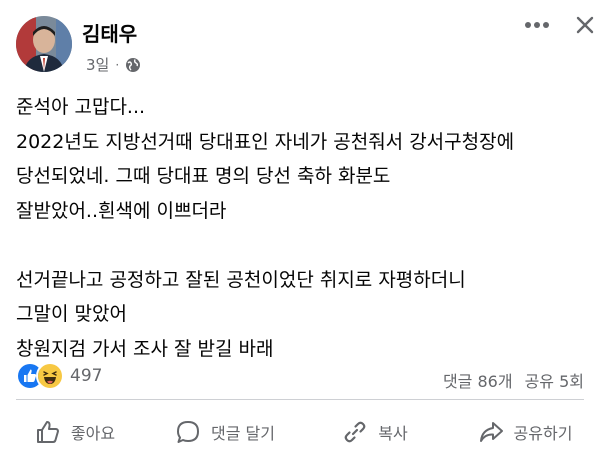 This screenshot has width=600, height=462. What do you see at coordinates (50, 376) in the screenshot?
I see `haha-icon` at bounding box center [50, 376].